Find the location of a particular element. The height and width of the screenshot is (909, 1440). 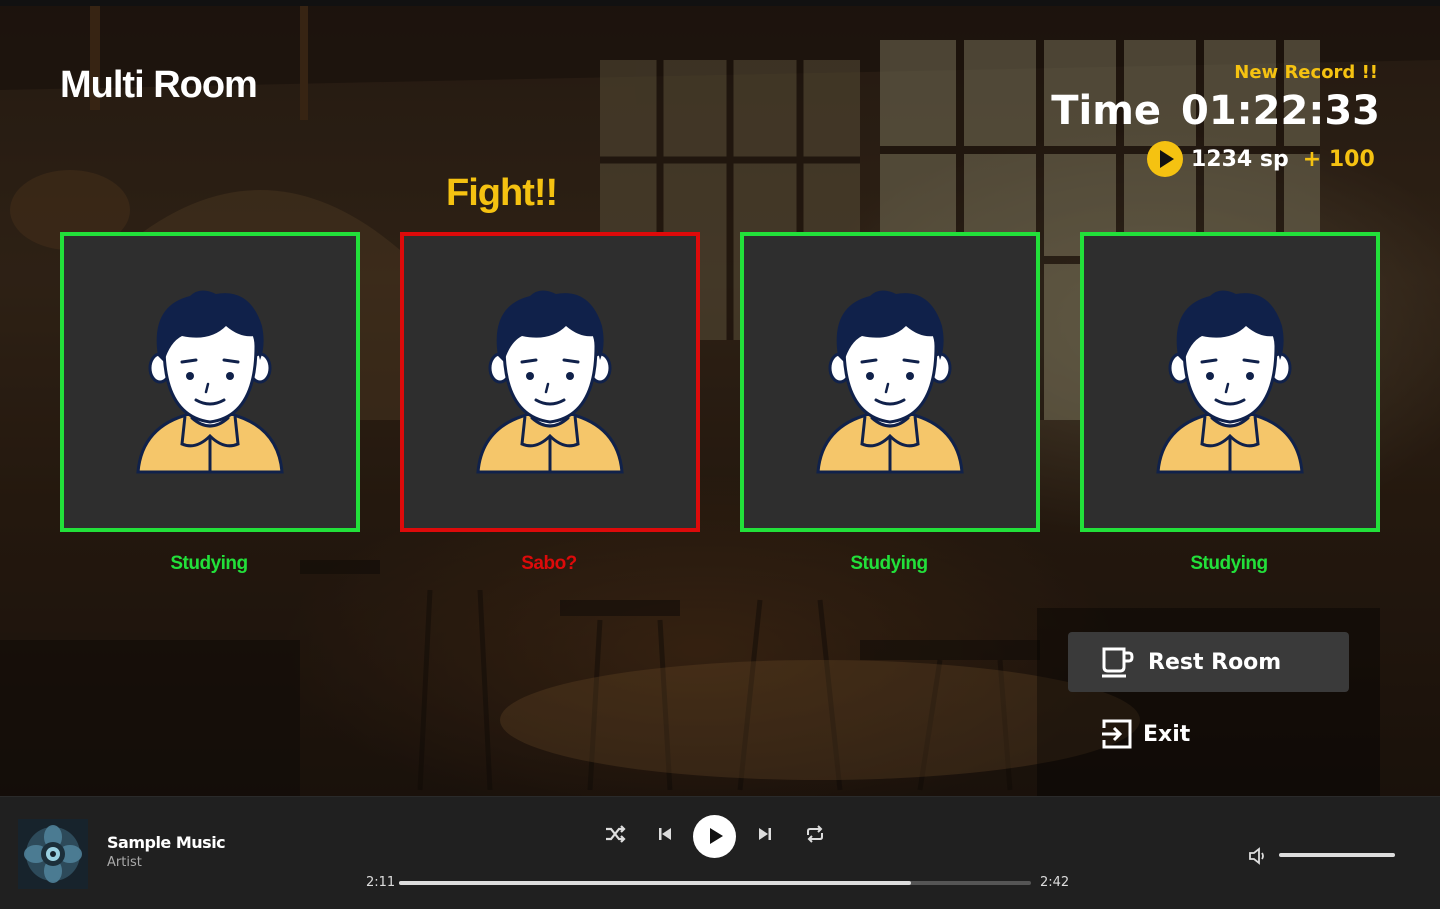

exit-button: Exit is located at coordinates (1145, 734).